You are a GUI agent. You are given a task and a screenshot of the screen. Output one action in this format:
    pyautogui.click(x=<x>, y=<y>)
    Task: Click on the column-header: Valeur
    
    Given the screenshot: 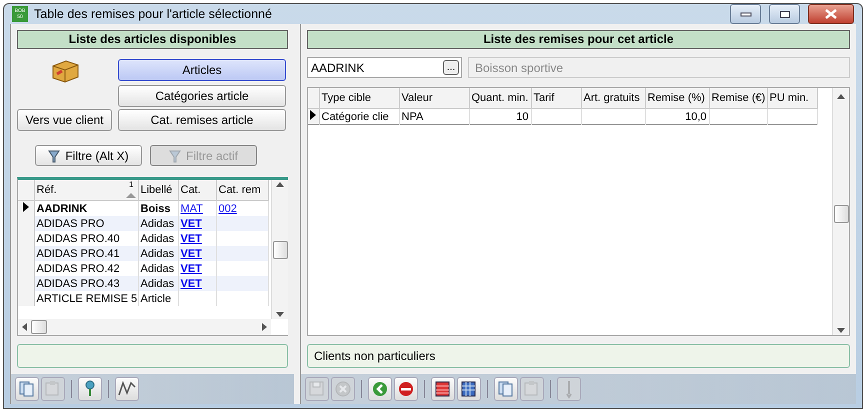 What is the action you would take?
    pyautogui.click(x=434, y=98)
    